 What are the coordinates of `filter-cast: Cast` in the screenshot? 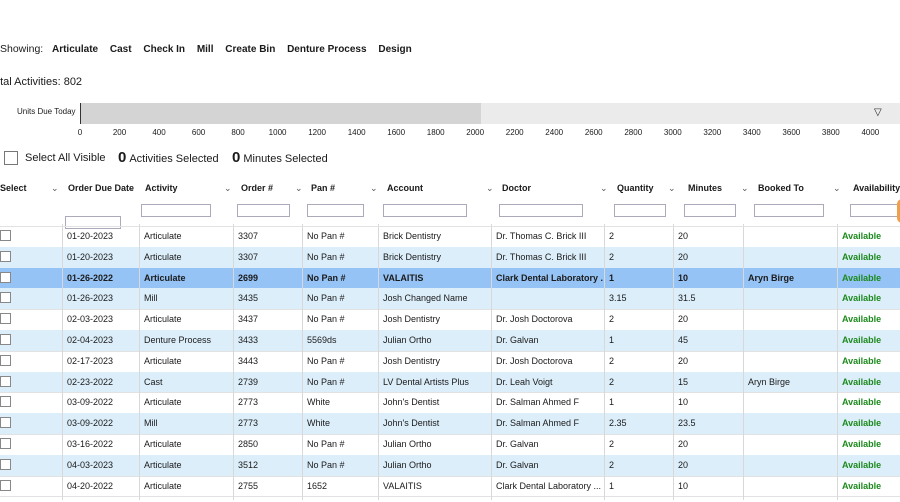 It's located at (121, 49).